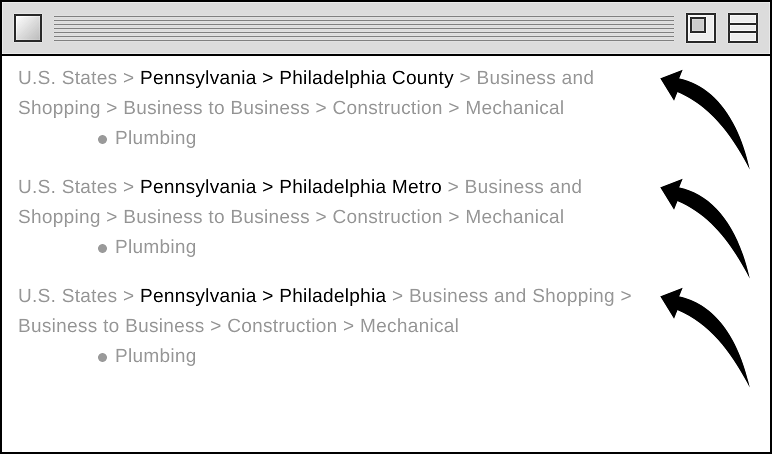  Describe the element at coordinates (28, 28) in the screenshot. I see `close-box` at that location.